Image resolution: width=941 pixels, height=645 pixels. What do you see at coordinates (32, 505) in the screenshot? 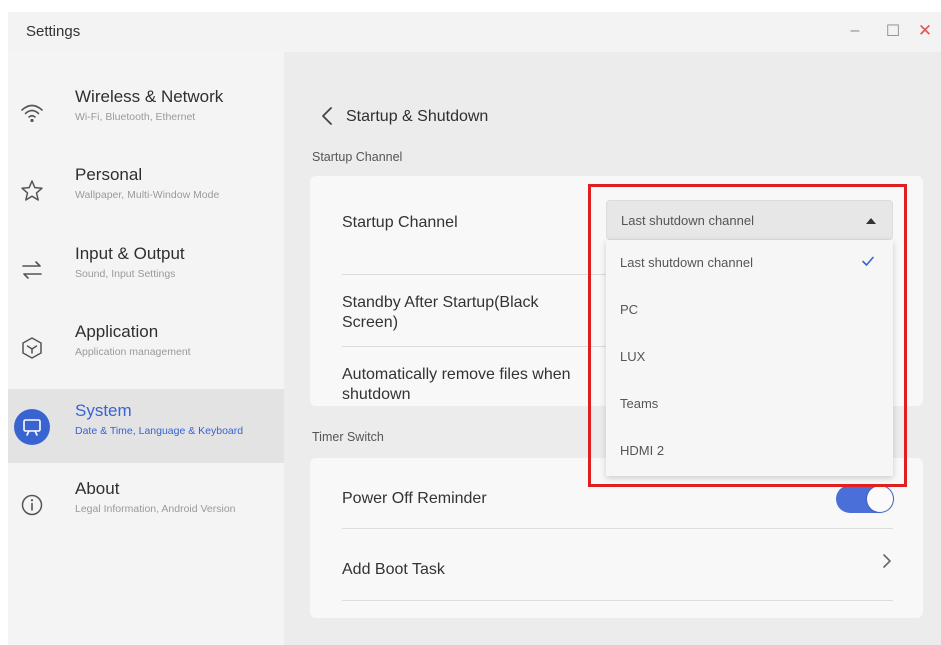
I see `info-icon` at bounding box center [32, 505].